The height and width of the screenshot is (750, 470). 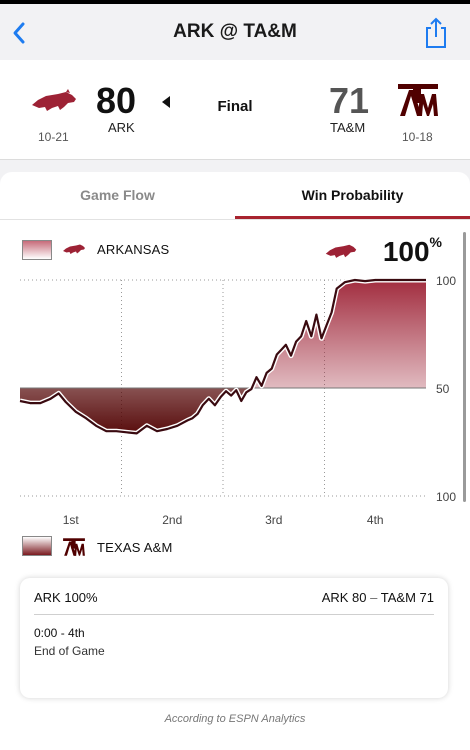 I want to click on home-score: 71, so click(x=349, y=100).